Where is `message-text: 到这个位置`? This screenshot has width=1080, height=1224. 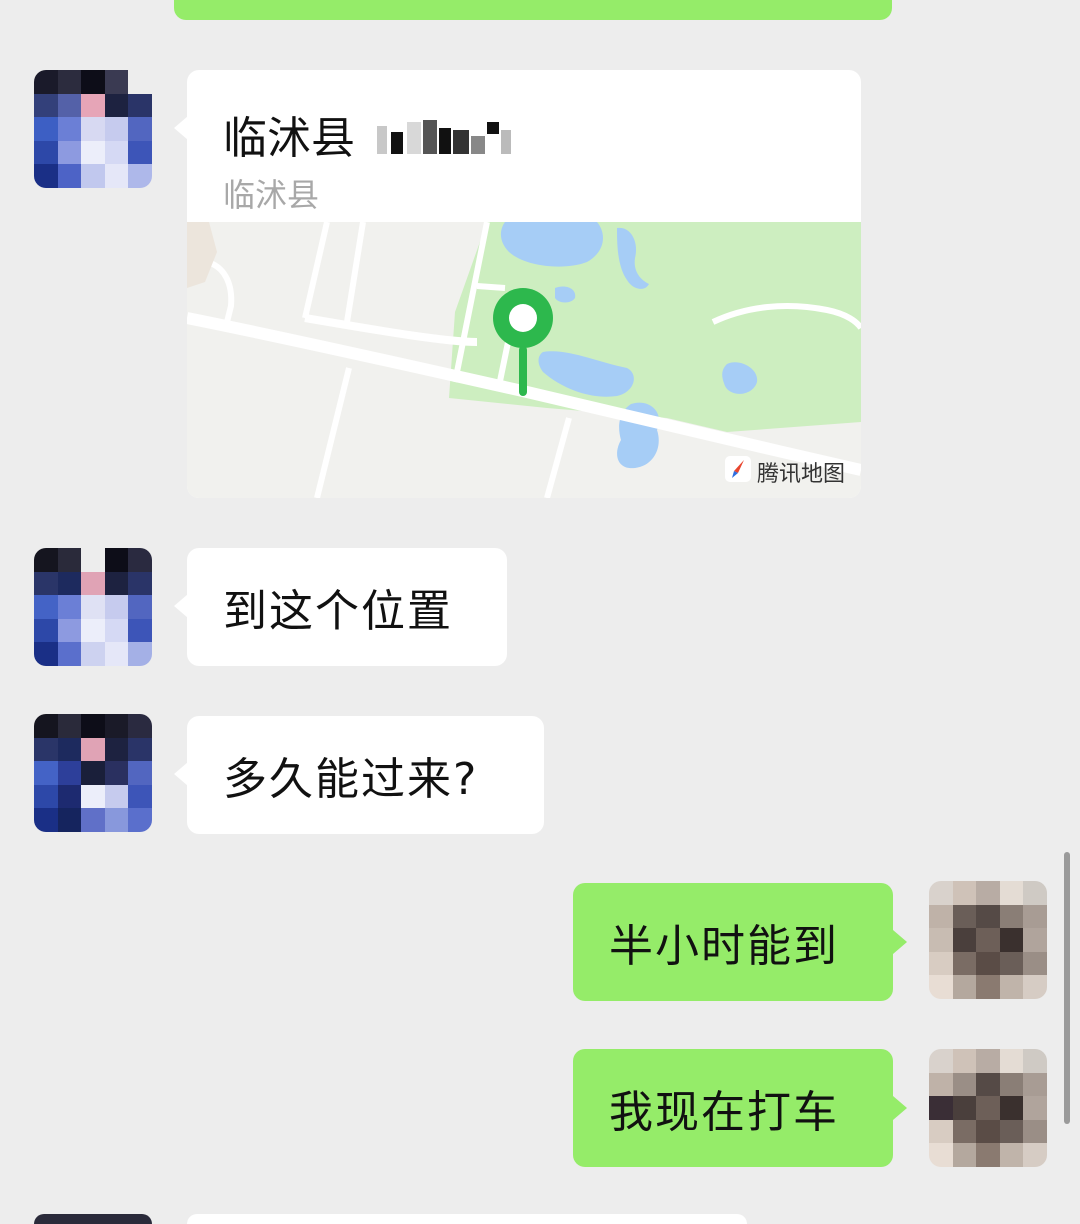
message-text: 到这个位置 is located at coordinates (338, 611).